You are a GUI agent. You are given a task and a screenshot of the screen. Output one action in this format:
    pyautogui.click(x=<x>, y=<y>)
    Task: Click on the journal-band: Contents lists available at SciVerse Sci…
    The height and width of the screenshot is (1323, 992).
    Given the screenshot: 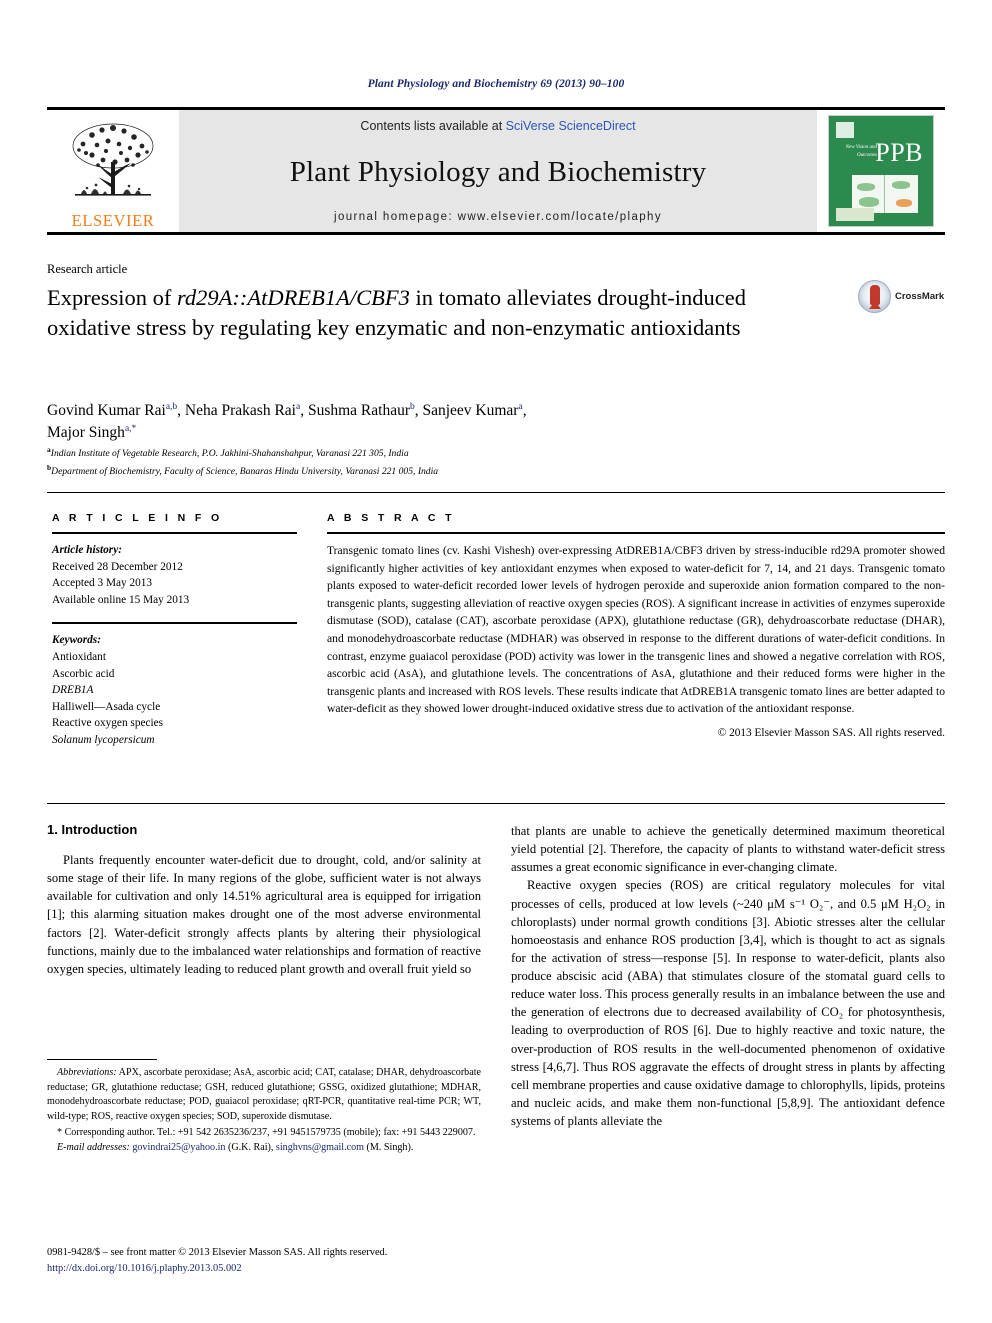 What is the action you would take?
    pyautogui.click(x=498, y=171)
    